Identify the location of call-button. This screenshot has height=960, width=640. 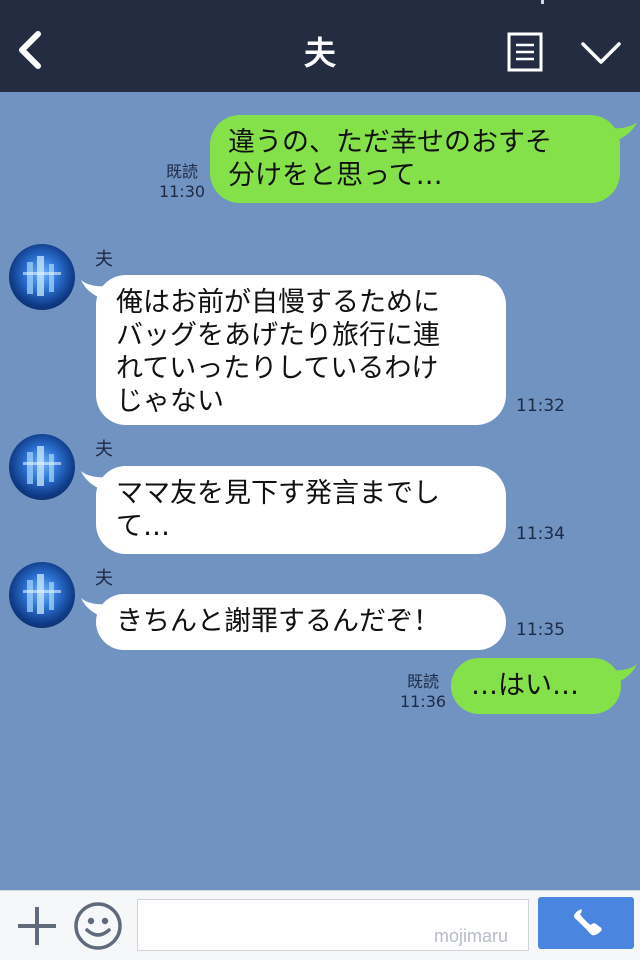
(586, 923).